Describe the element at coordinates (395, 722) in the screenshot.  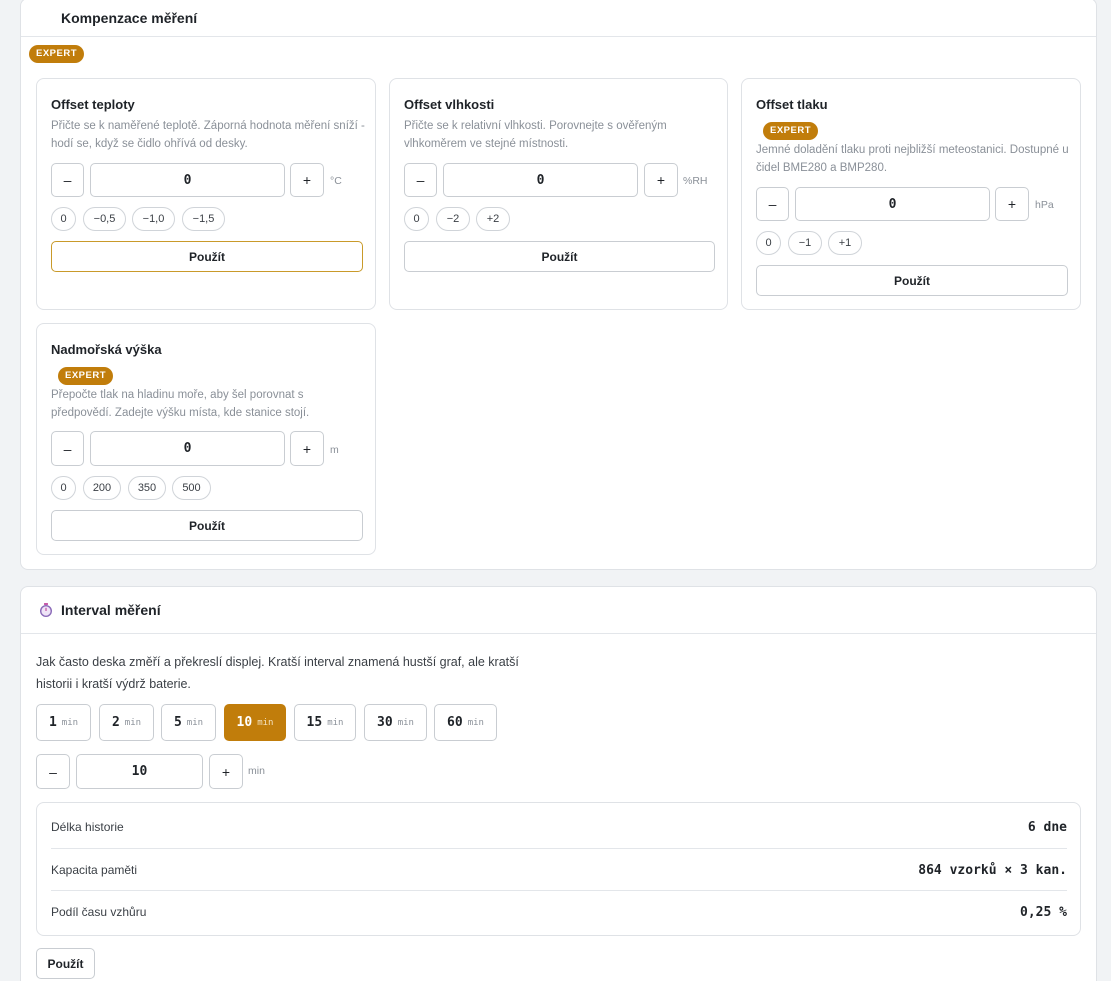
I see `interval-option-30: 30 min` at that location.